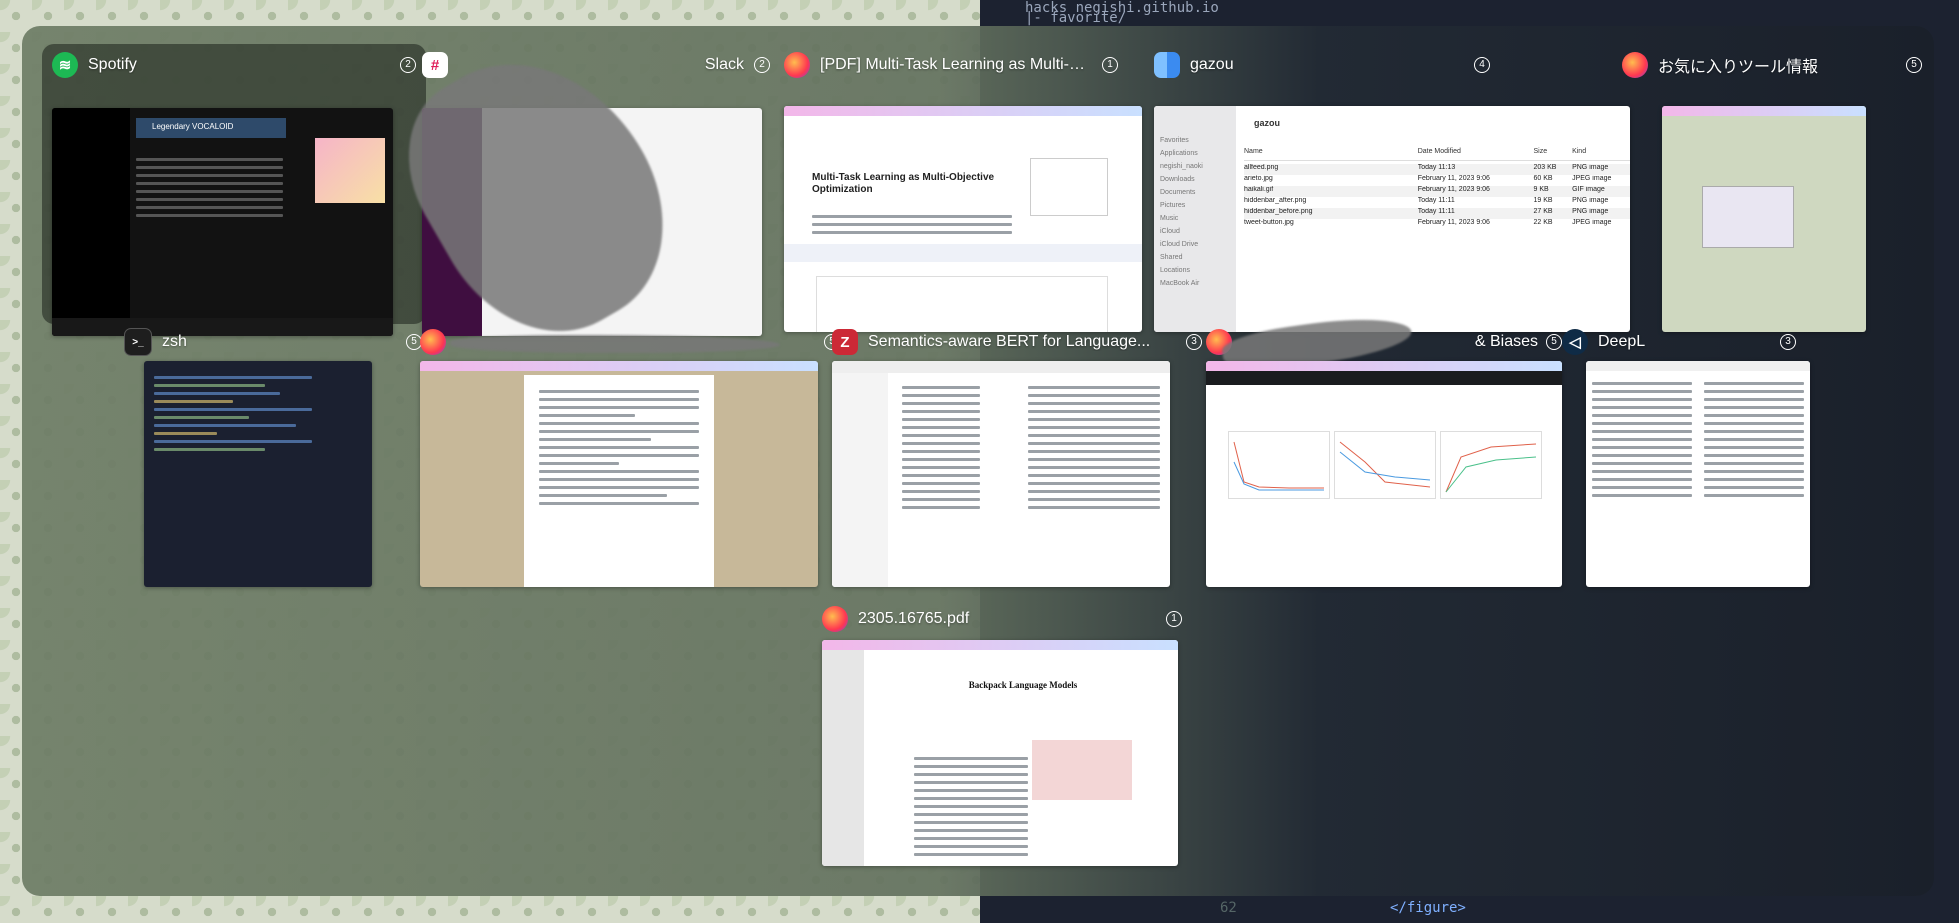 The width and height of the screenshot is (1959, 923). Describe the element at coordinates (1545, 167) in the screenshot. I see `finder-cell-size: 203 KB` at that location.